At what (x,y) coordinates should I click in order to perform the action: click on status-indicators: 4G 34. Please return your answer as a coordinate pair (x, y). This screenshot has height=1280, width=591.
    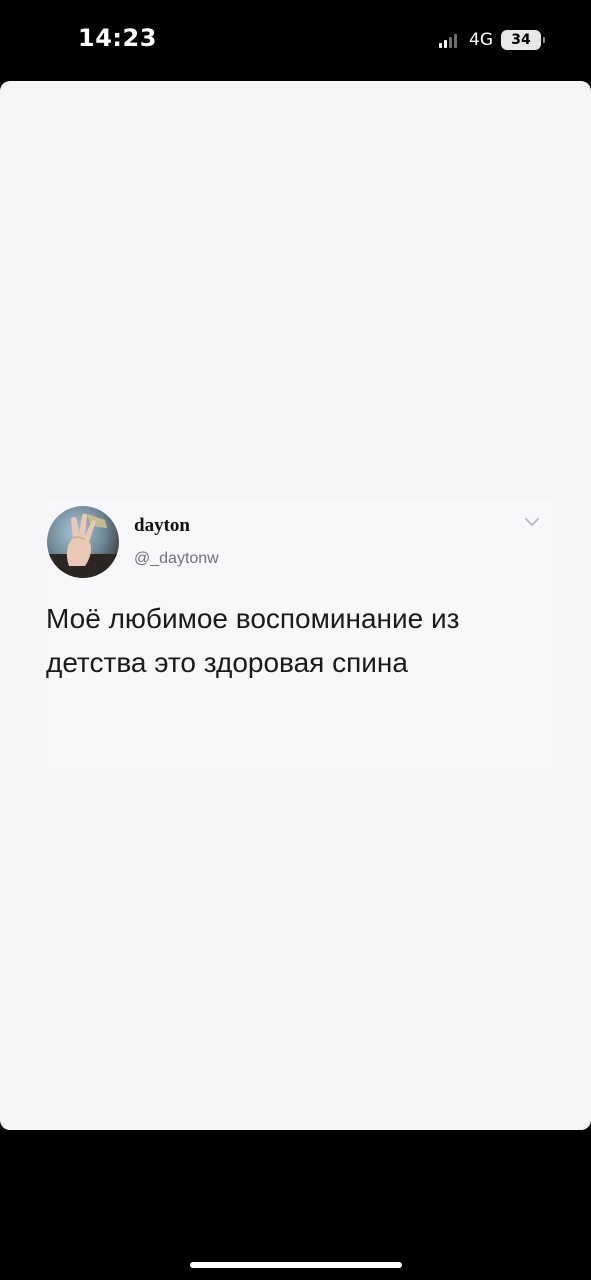
    Looking at the image, I should click on (492, 40).